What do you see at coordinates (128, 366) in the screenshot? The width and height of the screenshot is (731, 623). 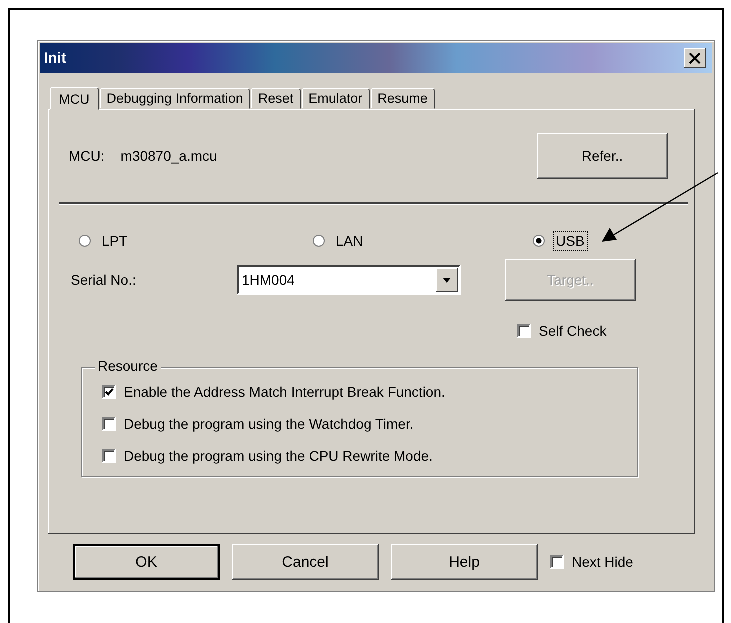 I see `group-title: Resource` at bounding box center [128, 366].